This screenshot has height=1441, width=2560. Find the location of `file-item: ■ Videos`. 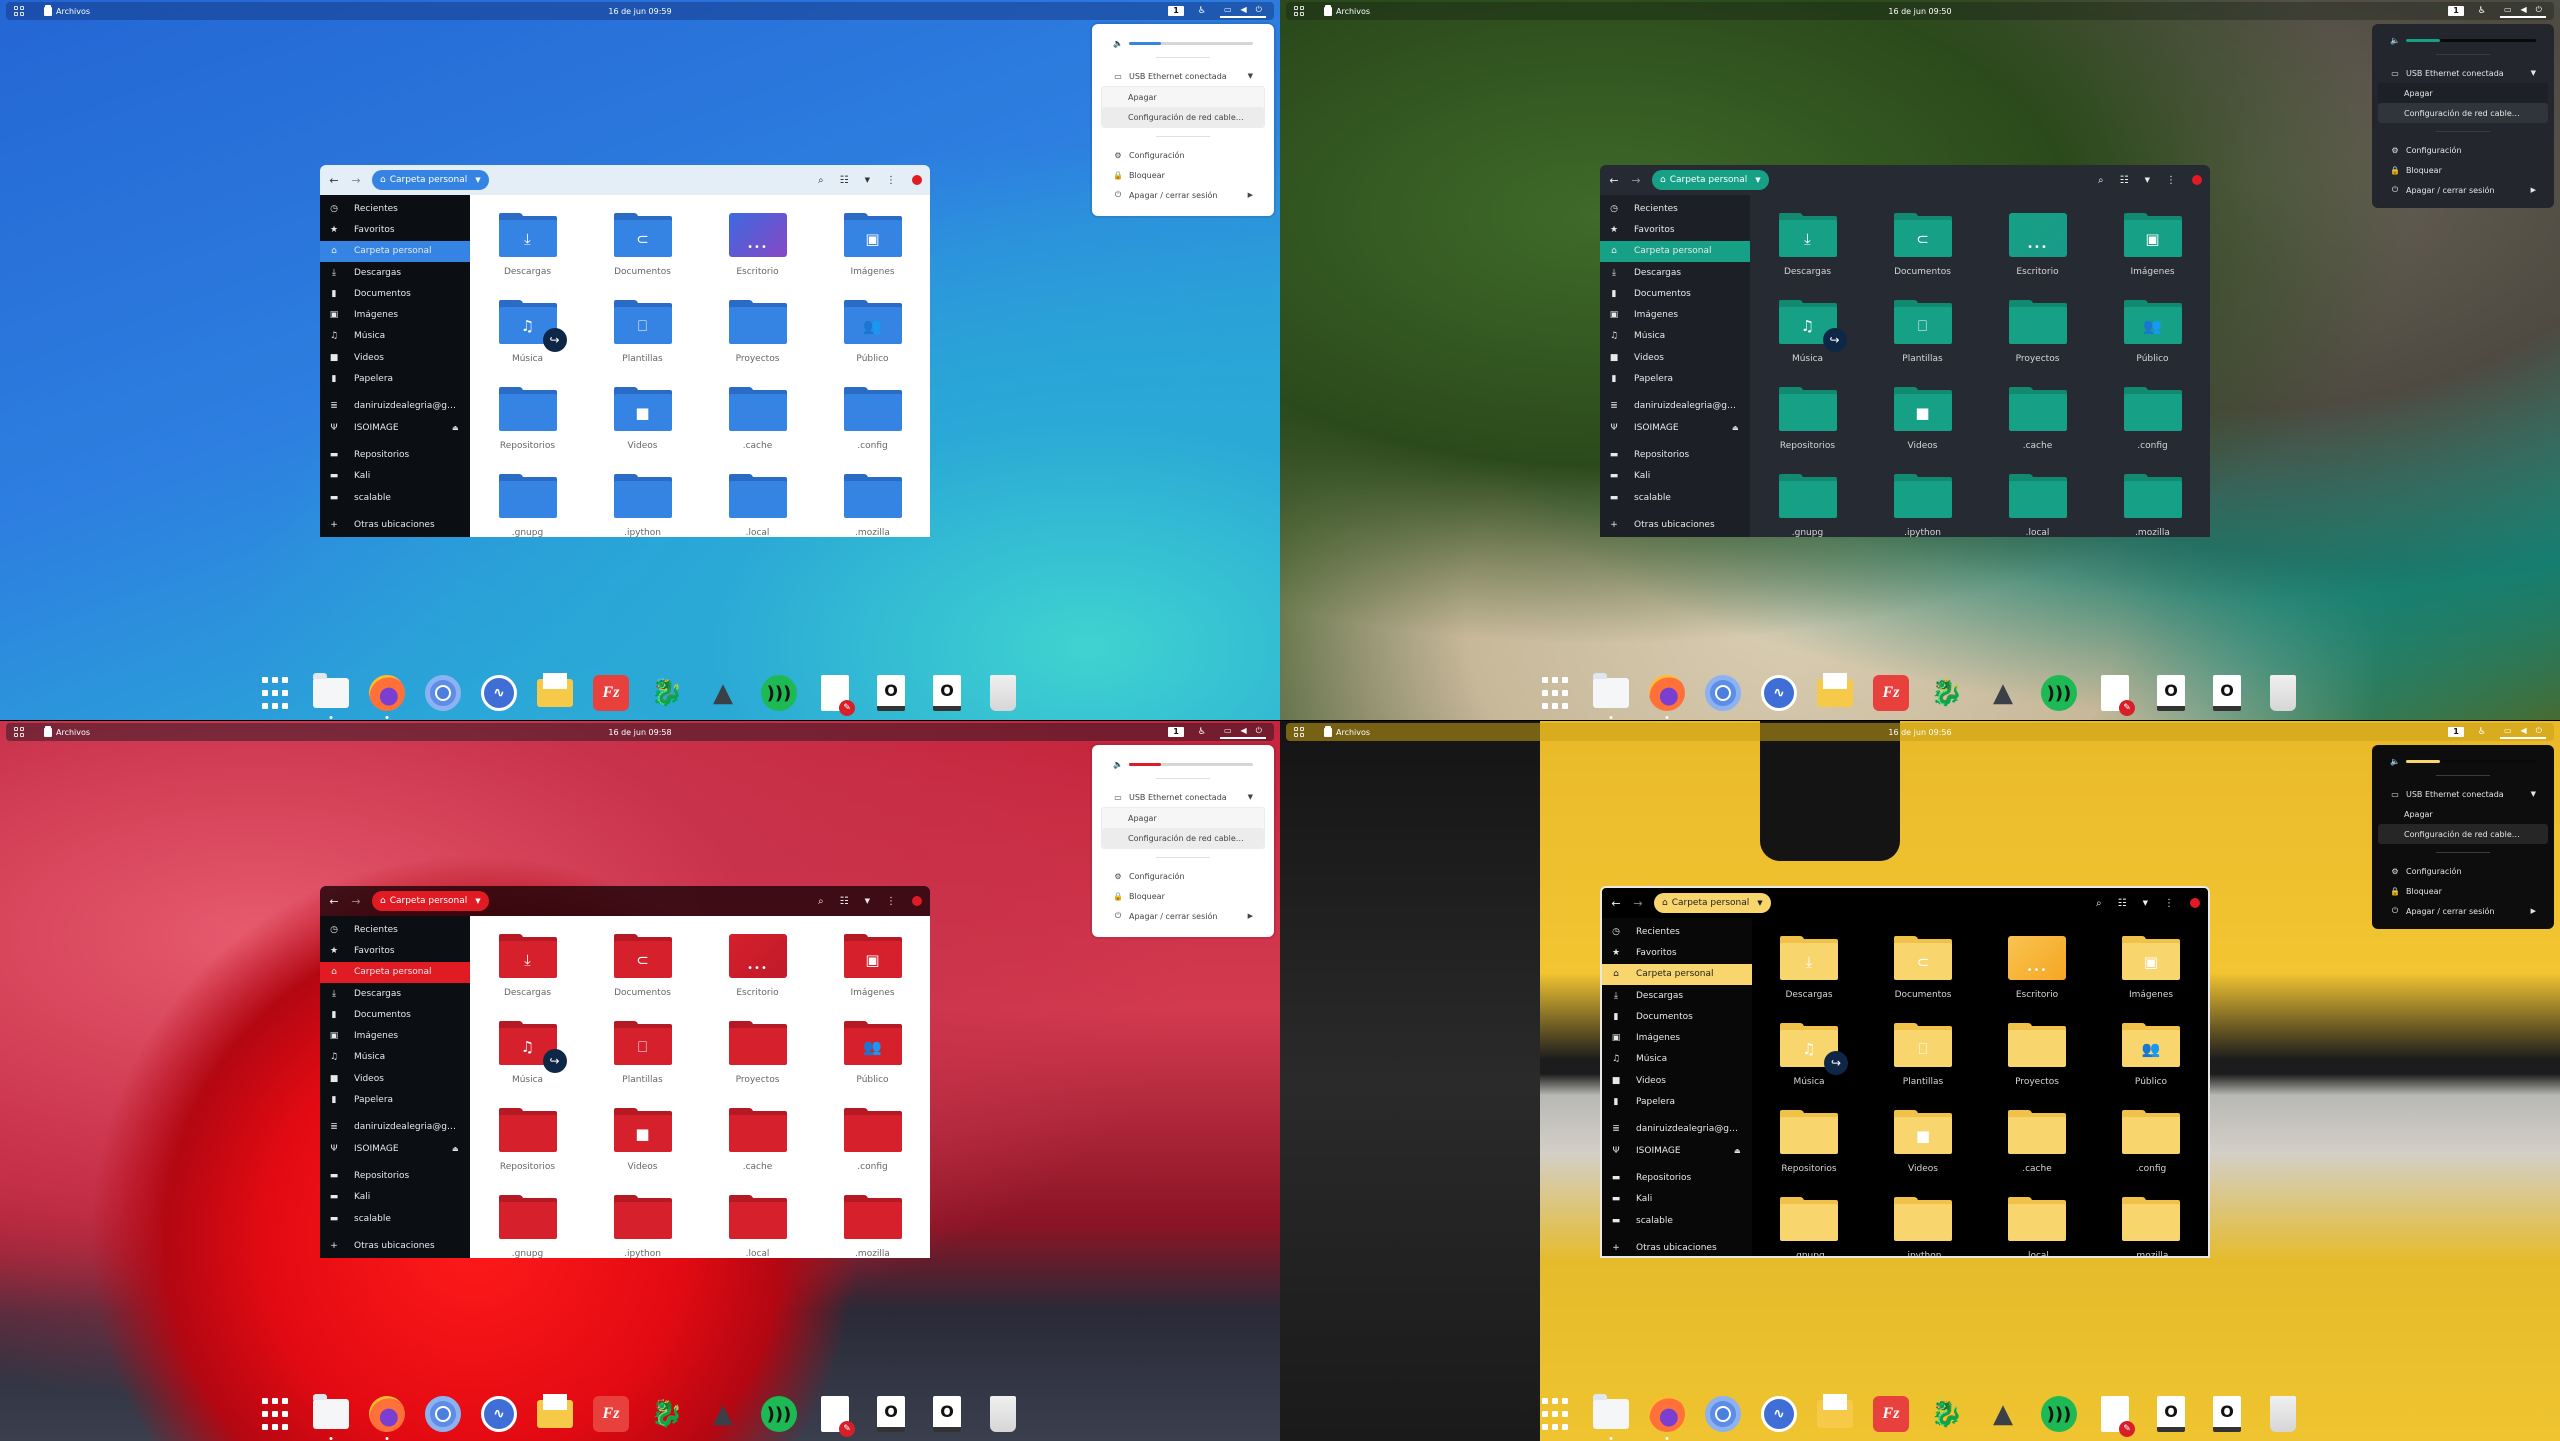

file-item: ■ Videos is located at coordinates (1923, 1147).